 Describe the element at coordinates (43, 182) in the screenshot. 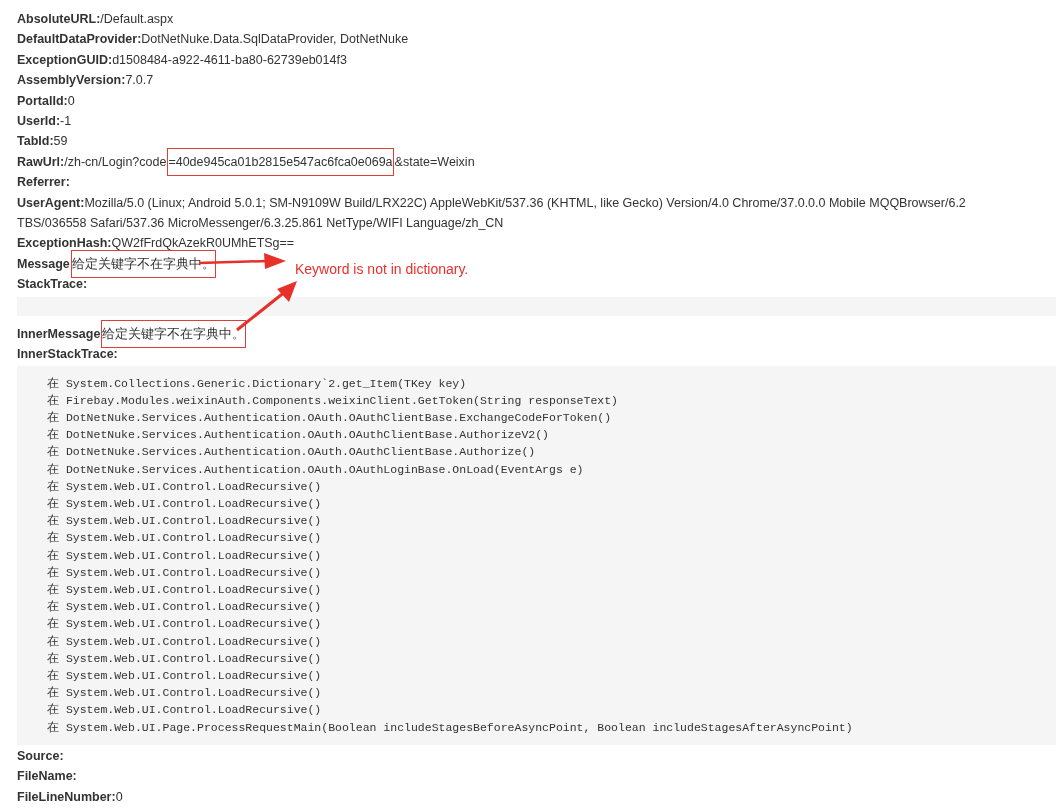

I see `field-line: Referrer:` at that location.